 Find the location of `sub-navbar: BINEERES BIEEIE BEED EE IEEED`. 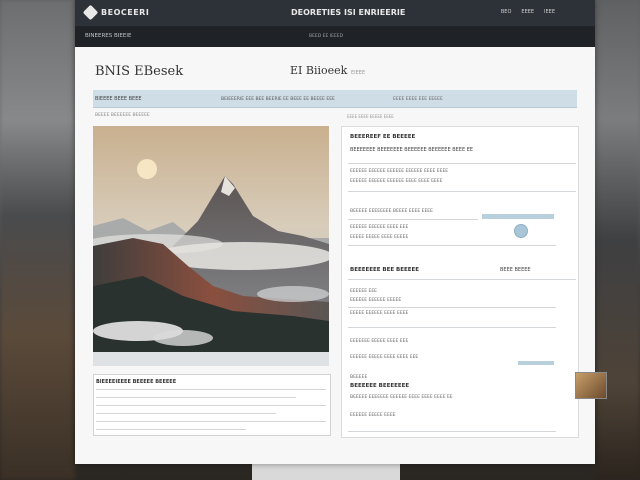

sub-navbar: BINEERES BIEEIE BEED EE IEEED is located at coordinates (335, 36).